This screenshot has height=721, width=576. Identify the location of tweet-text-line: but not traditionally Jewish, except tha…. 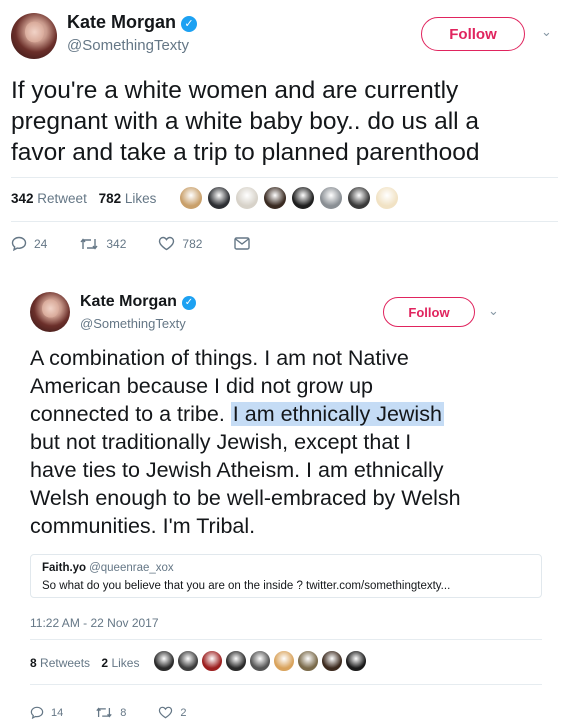
(221, 442).